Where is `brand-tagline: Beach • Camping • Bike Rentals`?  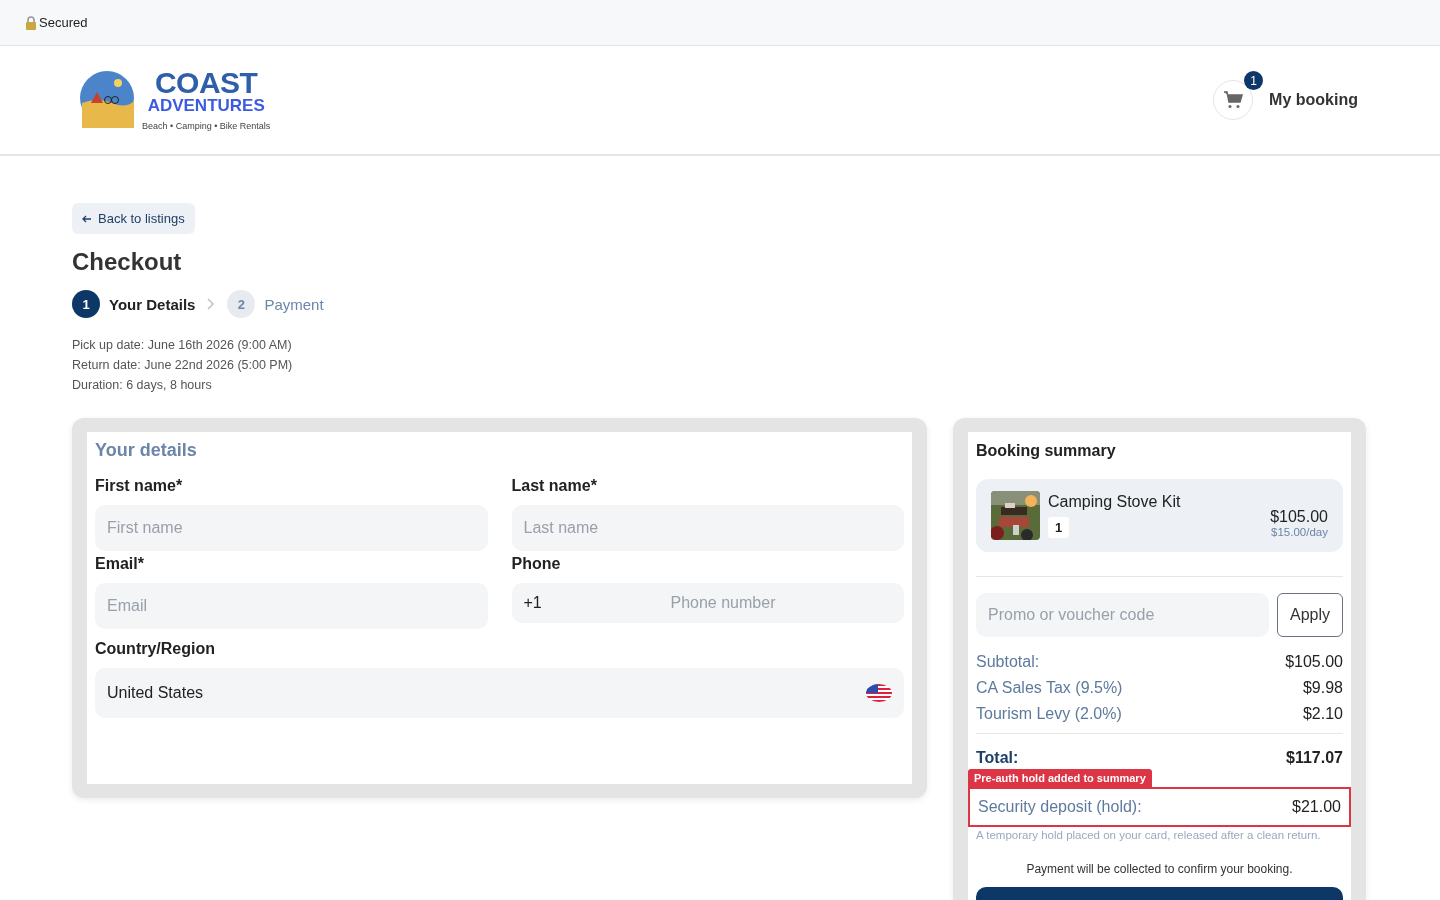
brand-tagline: Beach • Camping • Bike Rentals is located at coordinates (206, 126).